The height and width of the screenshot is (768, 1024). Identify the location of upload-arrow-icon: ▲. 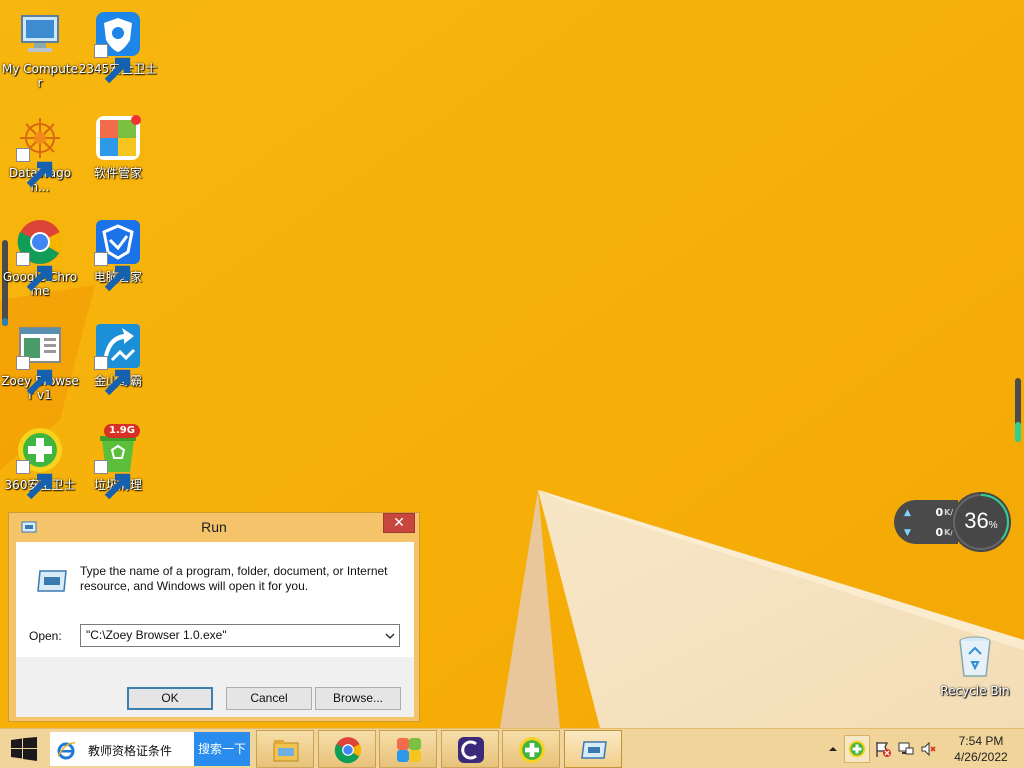
(907, 512).